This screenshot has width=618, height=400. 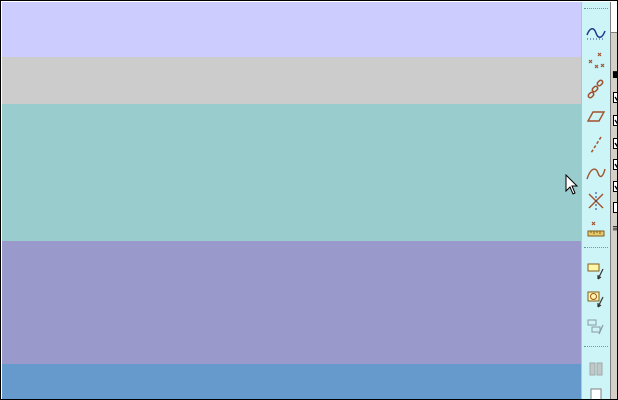 I want to click on drawing-toolbar, so click(x=595, y=200).